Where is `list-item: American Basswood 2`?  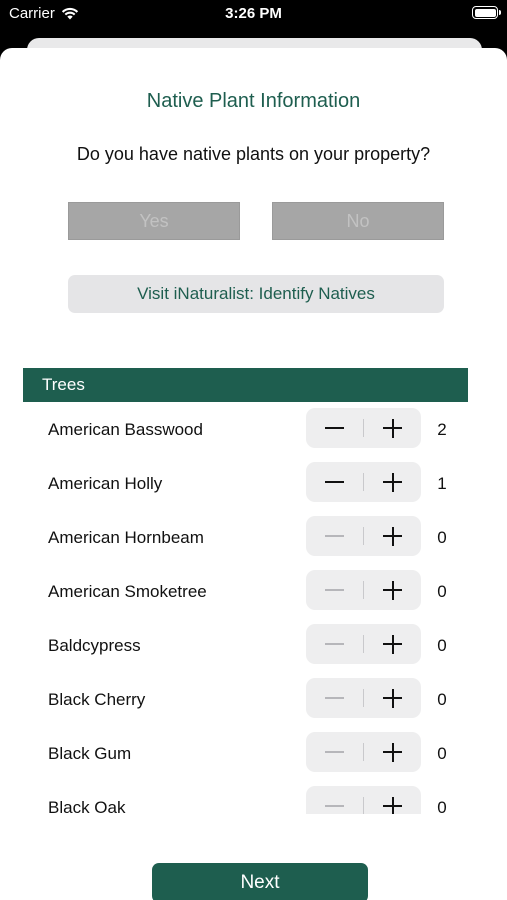
list-item: American Basswood 2 is located at coordinates (253, 431).